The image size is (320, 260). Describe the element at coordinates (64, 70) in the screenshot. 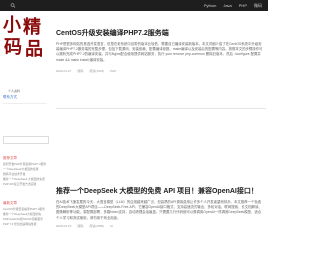

I see `post-date: 2020-01-27` at that location.